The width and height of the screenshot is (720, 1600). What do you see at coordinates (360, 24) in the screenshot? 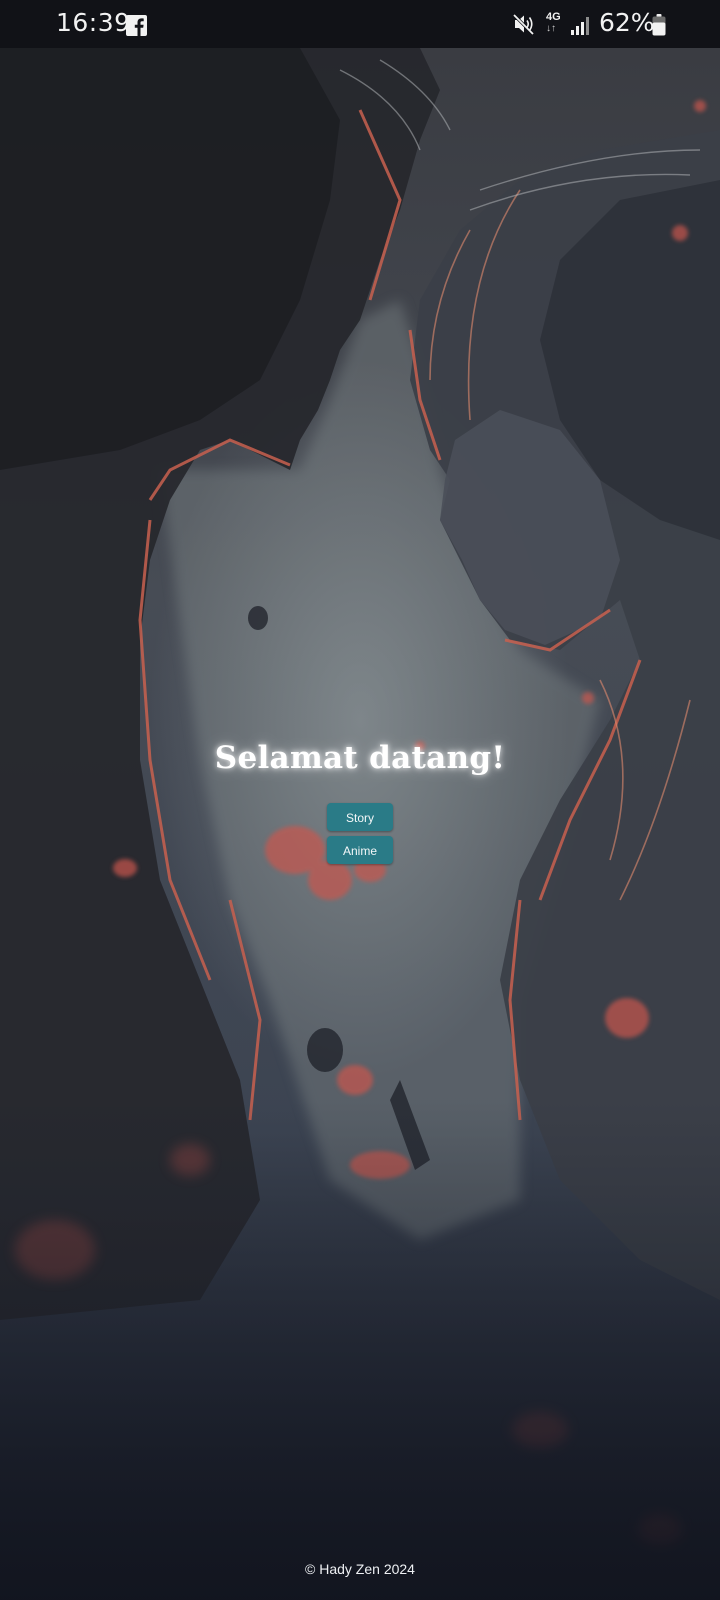
I see `status-bar: 16:39 4G ↓↑ 62%` at bounding box center [360, 24].